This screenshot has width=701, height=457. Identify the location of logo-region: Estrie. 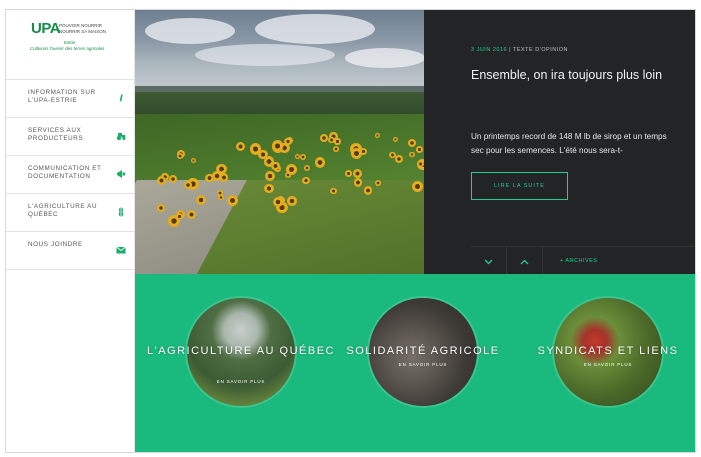
(70, 42).